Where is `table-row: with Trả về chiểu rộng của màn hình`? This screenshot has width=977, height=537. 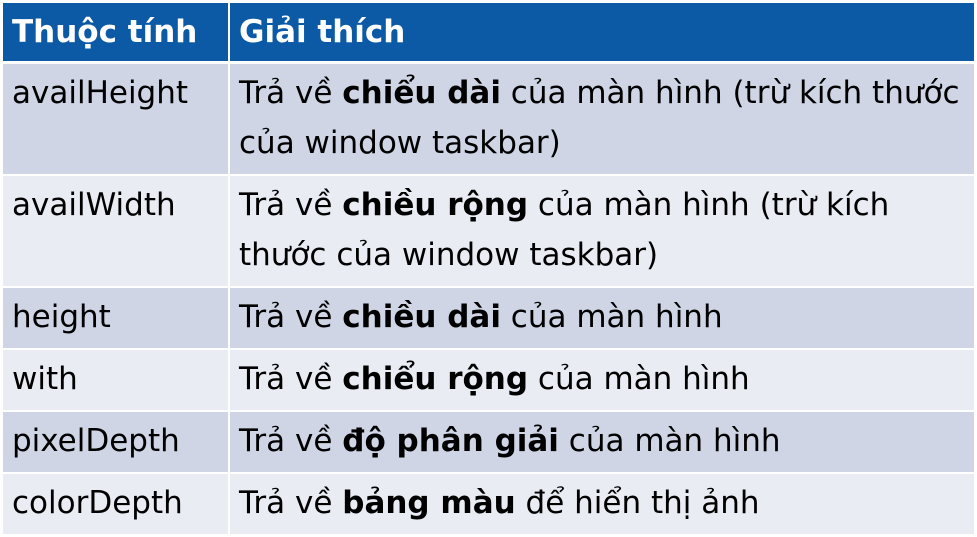 table-row: with Trả về chiểu rộng của màn hình is located at coordinates (488, 380).